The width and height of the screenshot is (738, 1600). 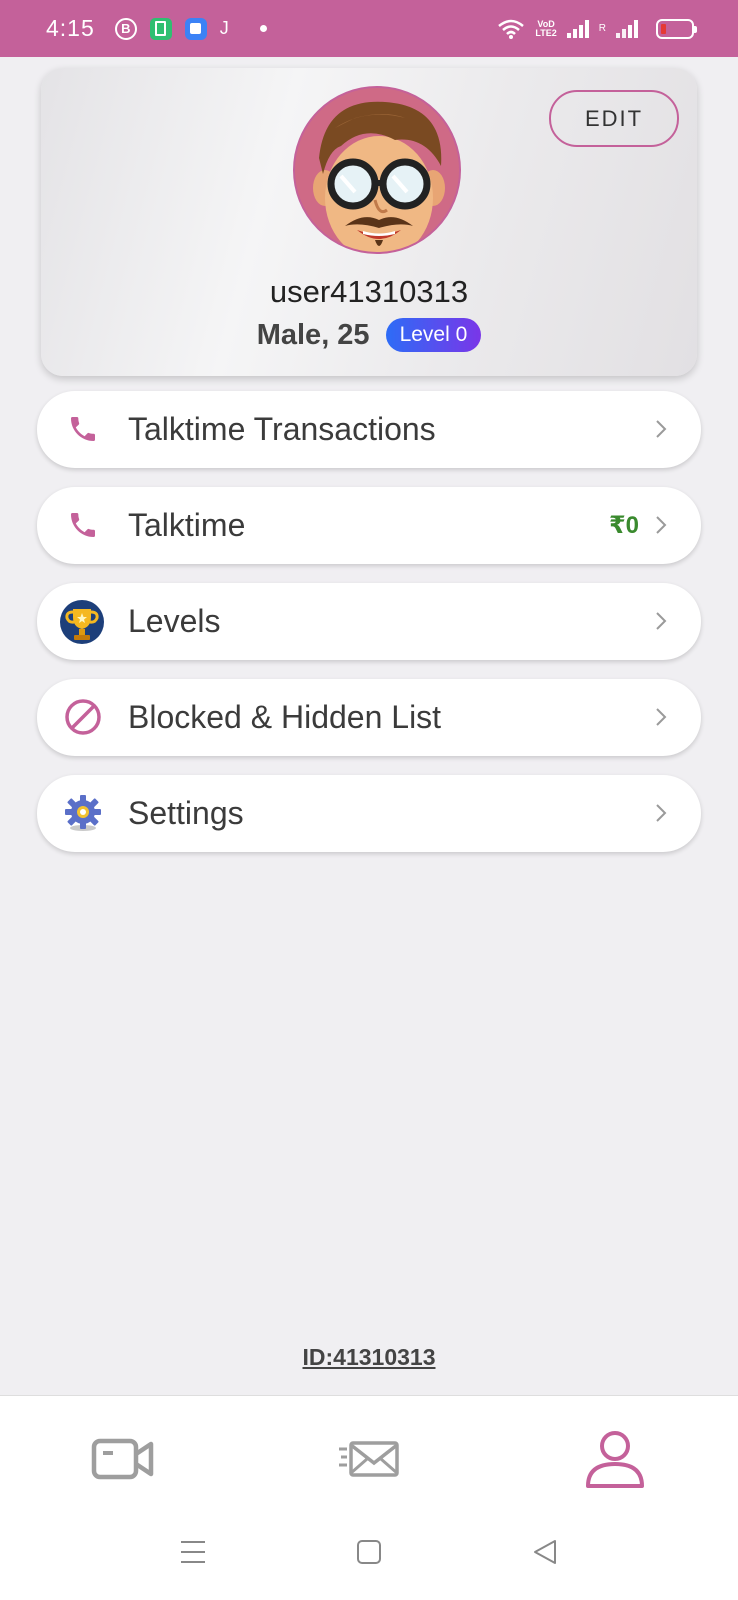 What do you see at coordinates (369, 1459) in the screenshot?
I see `messages-icon` at bounding box center [369, 1459].